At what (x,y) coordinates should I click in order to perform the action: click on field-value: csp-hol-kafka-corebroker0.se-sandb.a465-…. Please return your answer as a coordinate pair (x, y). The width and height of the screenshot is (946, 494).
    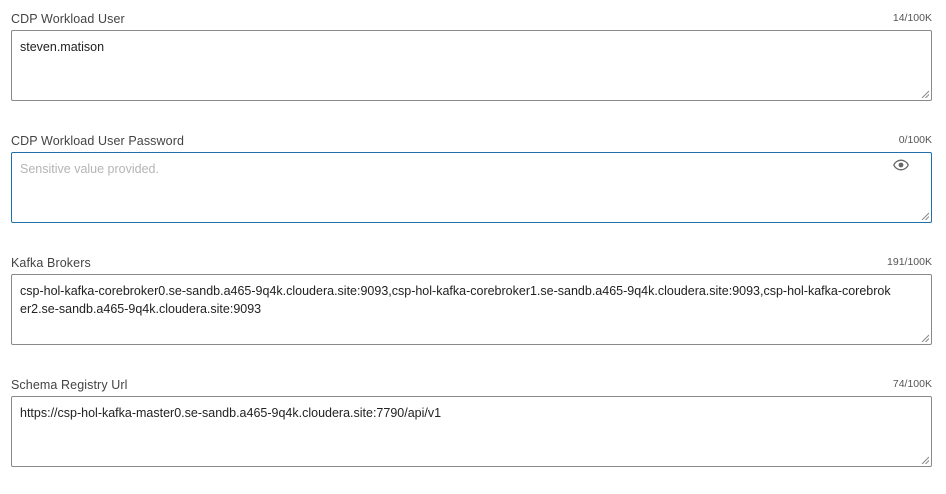
    Looking at the image, I should click on (455, 300).